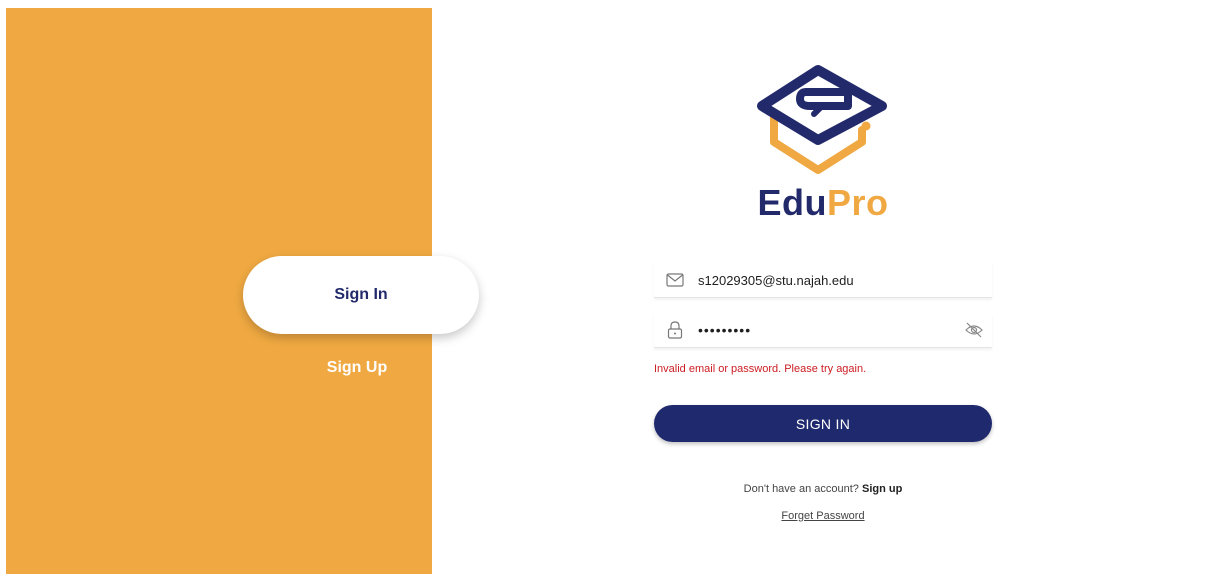 This screenshot has width=1209, height=574. I want to click on envelope-icon, so click(675, 280).